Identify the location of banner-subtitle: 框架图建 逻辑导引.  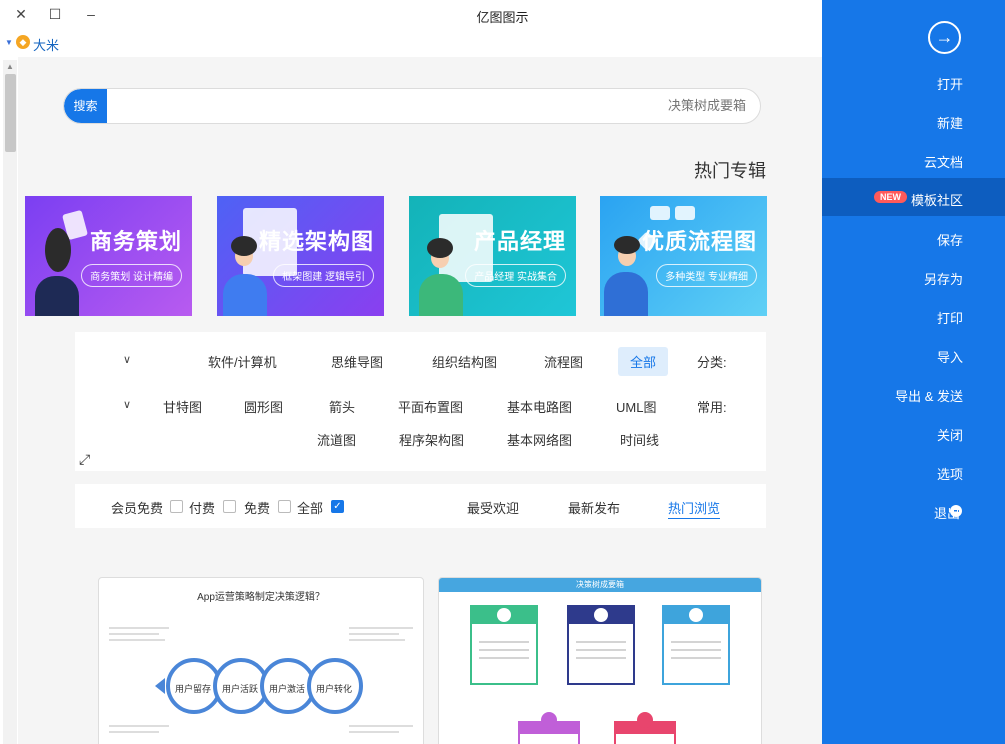
(323, 275).